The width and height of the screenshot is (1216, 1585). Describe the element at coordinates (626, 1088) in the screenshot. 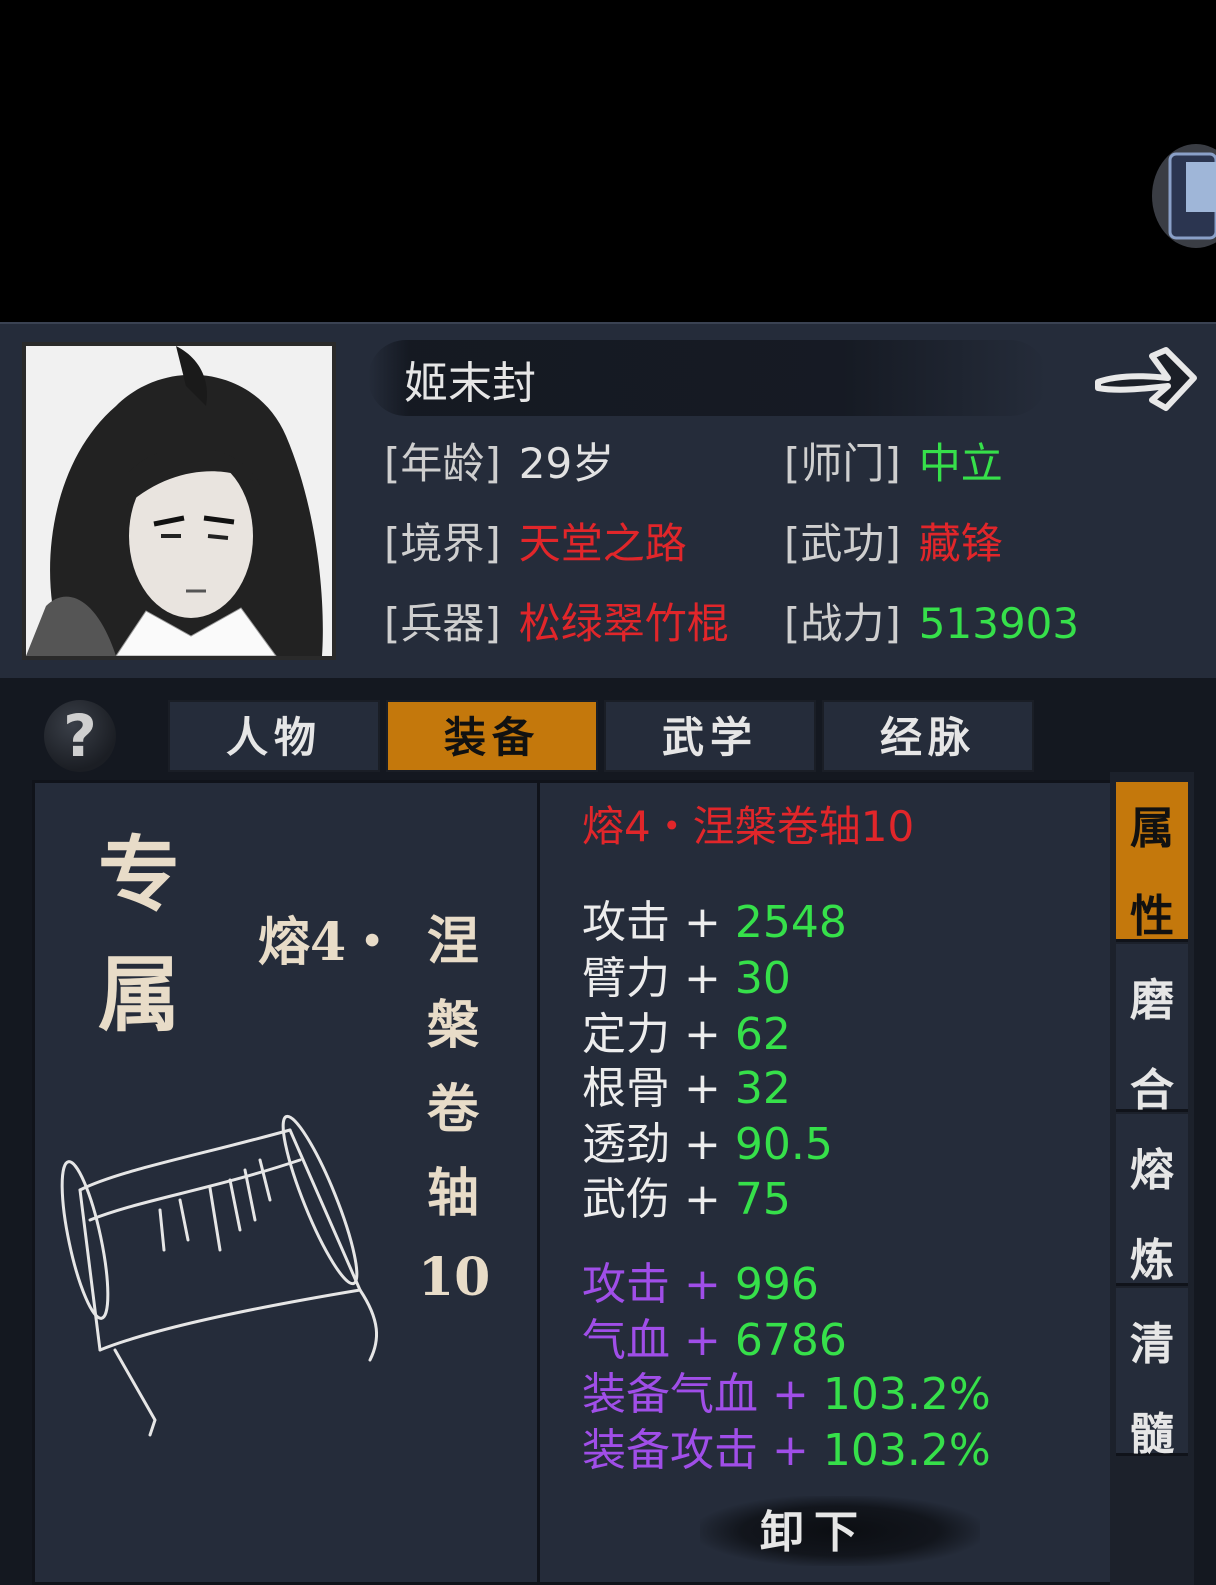

I see `stat-name: 根骨` at that location.